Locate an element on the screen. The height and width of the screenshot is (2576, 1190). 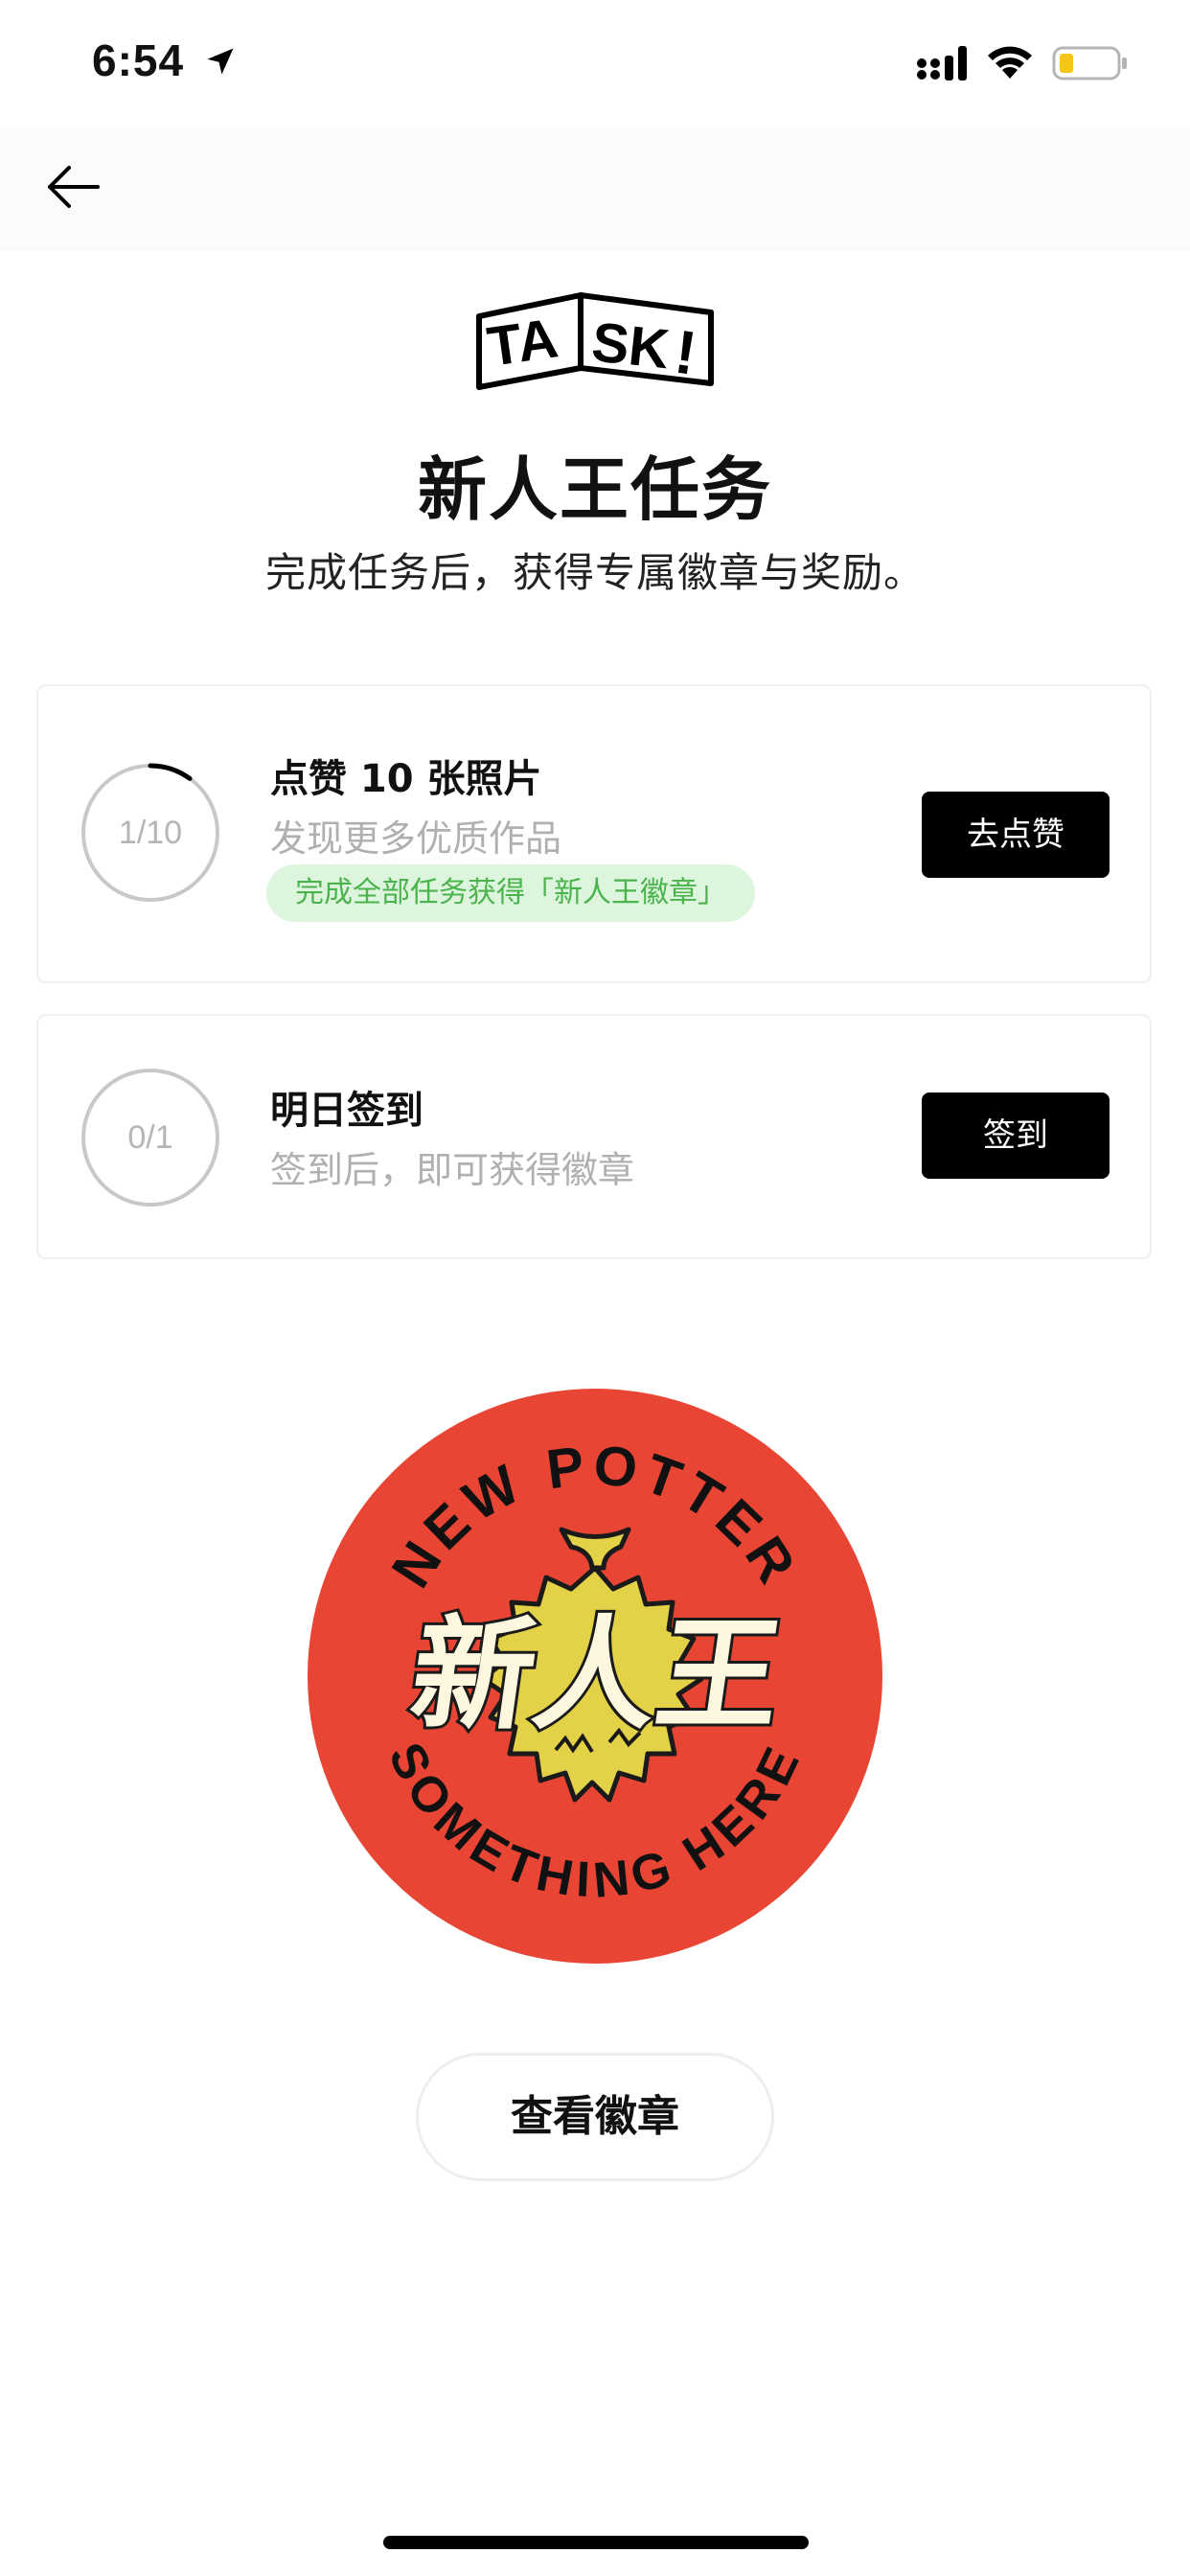
location-arrow-icon is located at coordinates (221, 62).